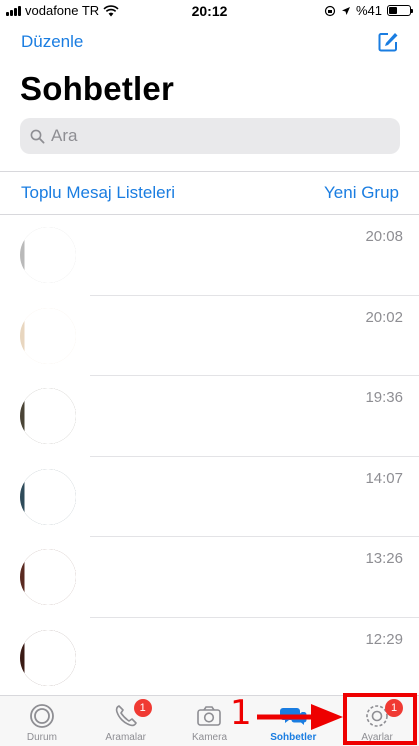  I want to click on chat-row: 20:02, so click(209, 336).